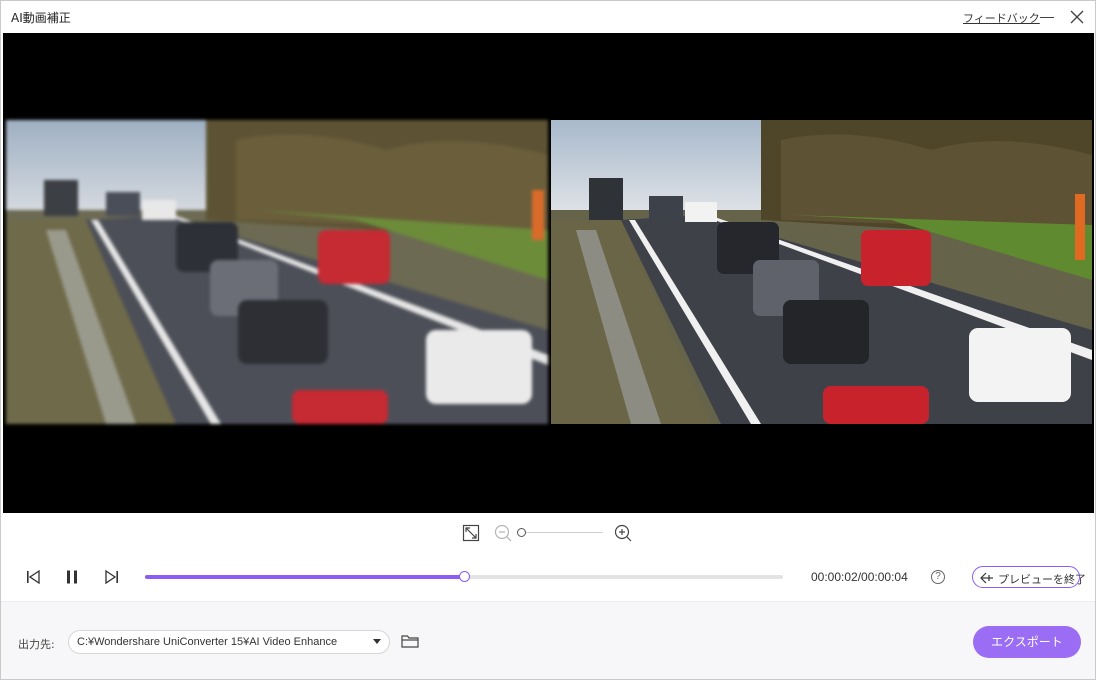 Image resolution: width=1096 pixels, height=680 pixels. I want to click on previous-frame-icon, so click(33, 577).